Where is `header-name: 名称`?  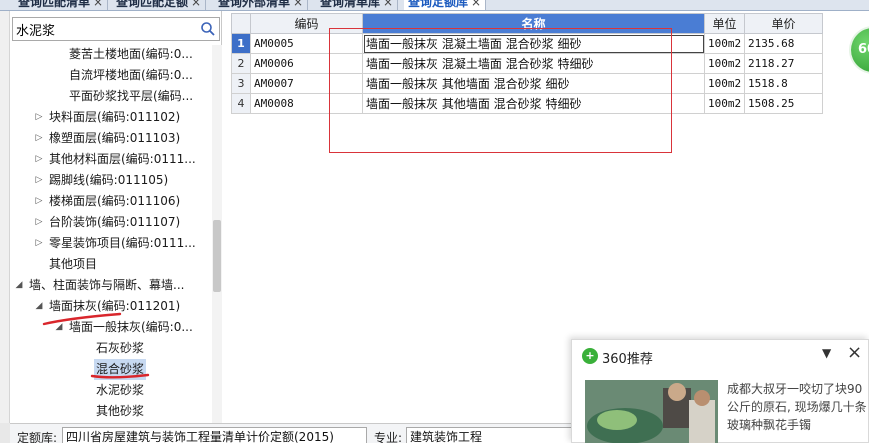
header-name: 名称 is located at coordinates (533, 23).